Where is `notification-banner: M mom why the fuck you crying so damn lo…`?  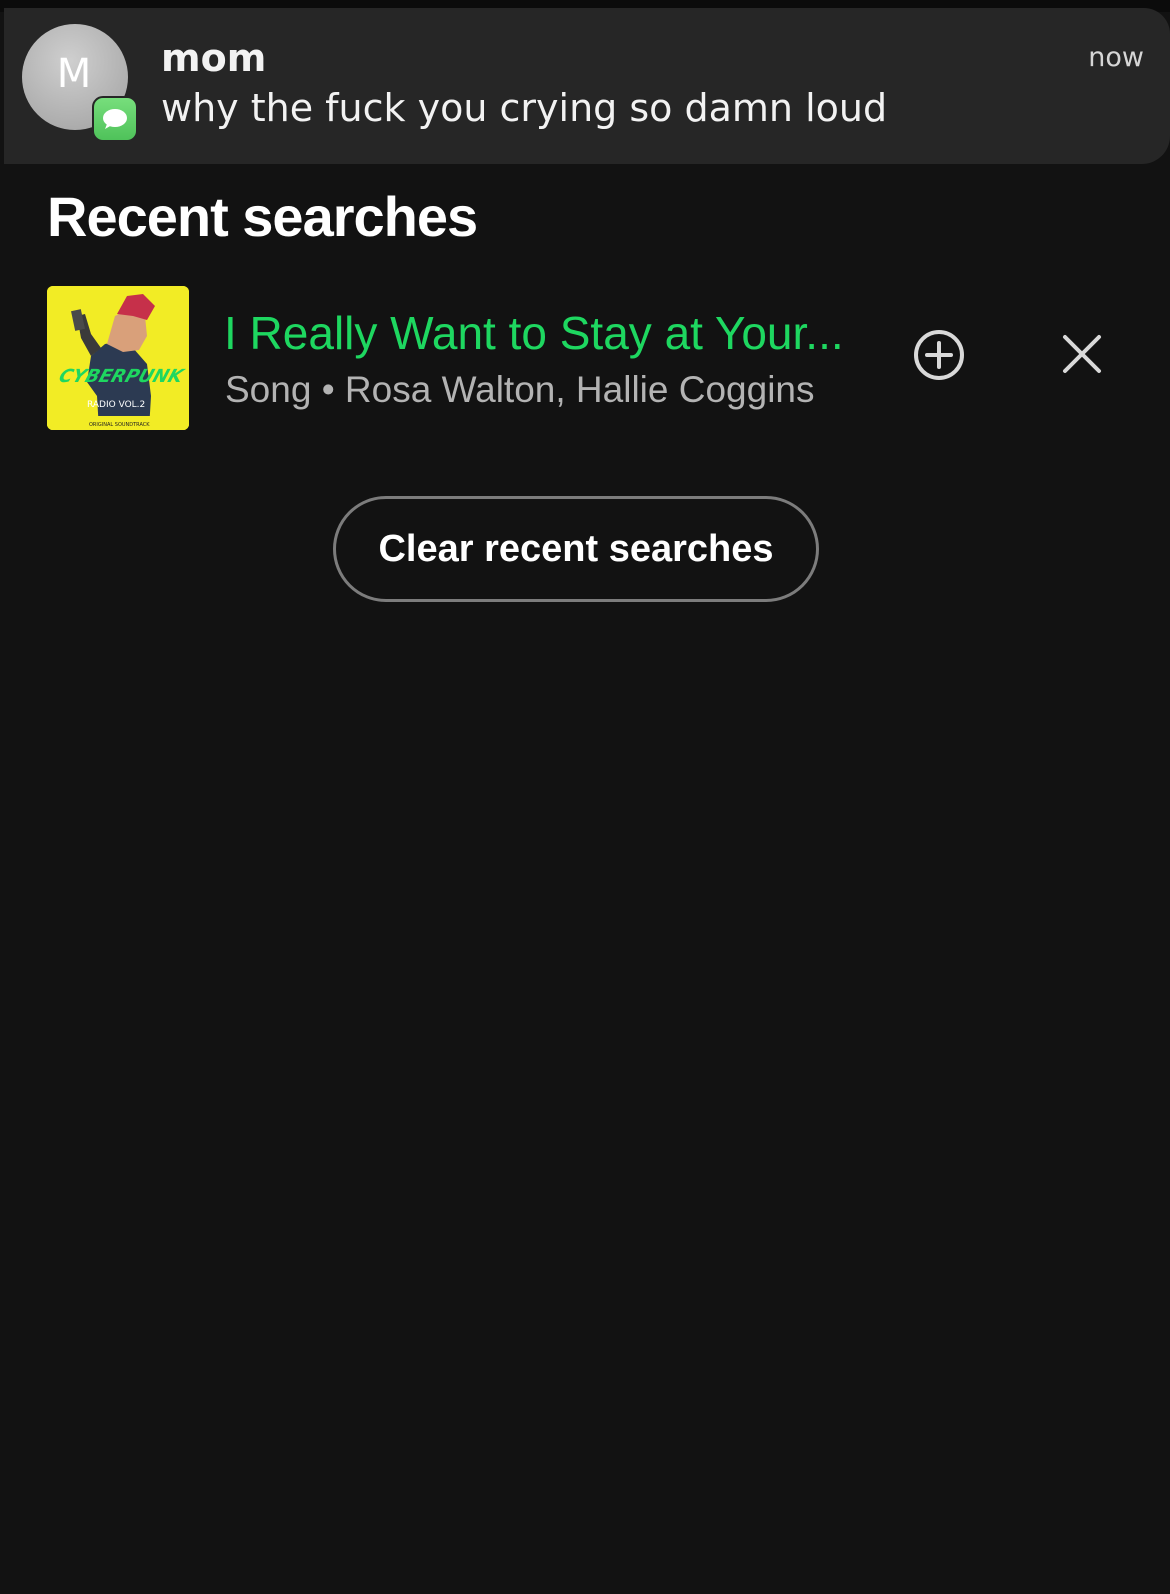
notification-banner: M mom why the fuck you crying so damn lo… is located at coordinates (587, 86).